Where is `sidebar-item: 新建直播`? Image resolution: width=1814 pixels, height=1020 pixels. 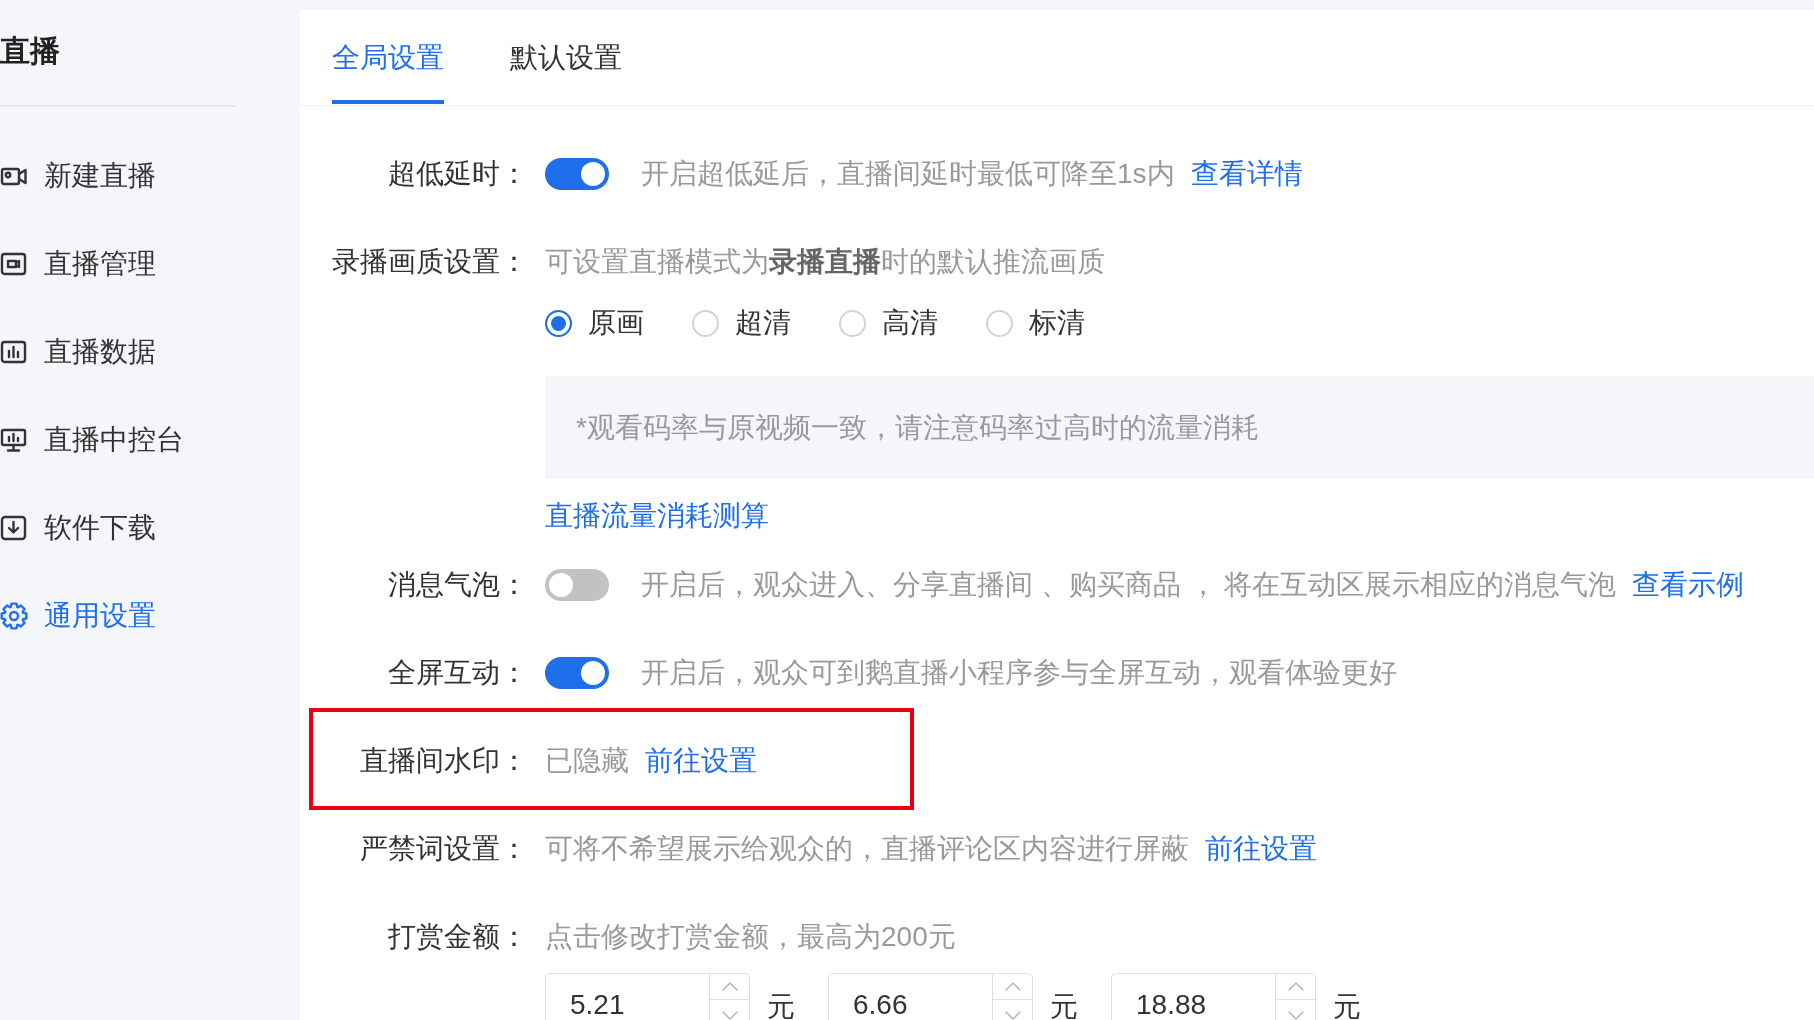
sidebar-item: 新建直播 is located at coordinates (78, 176).